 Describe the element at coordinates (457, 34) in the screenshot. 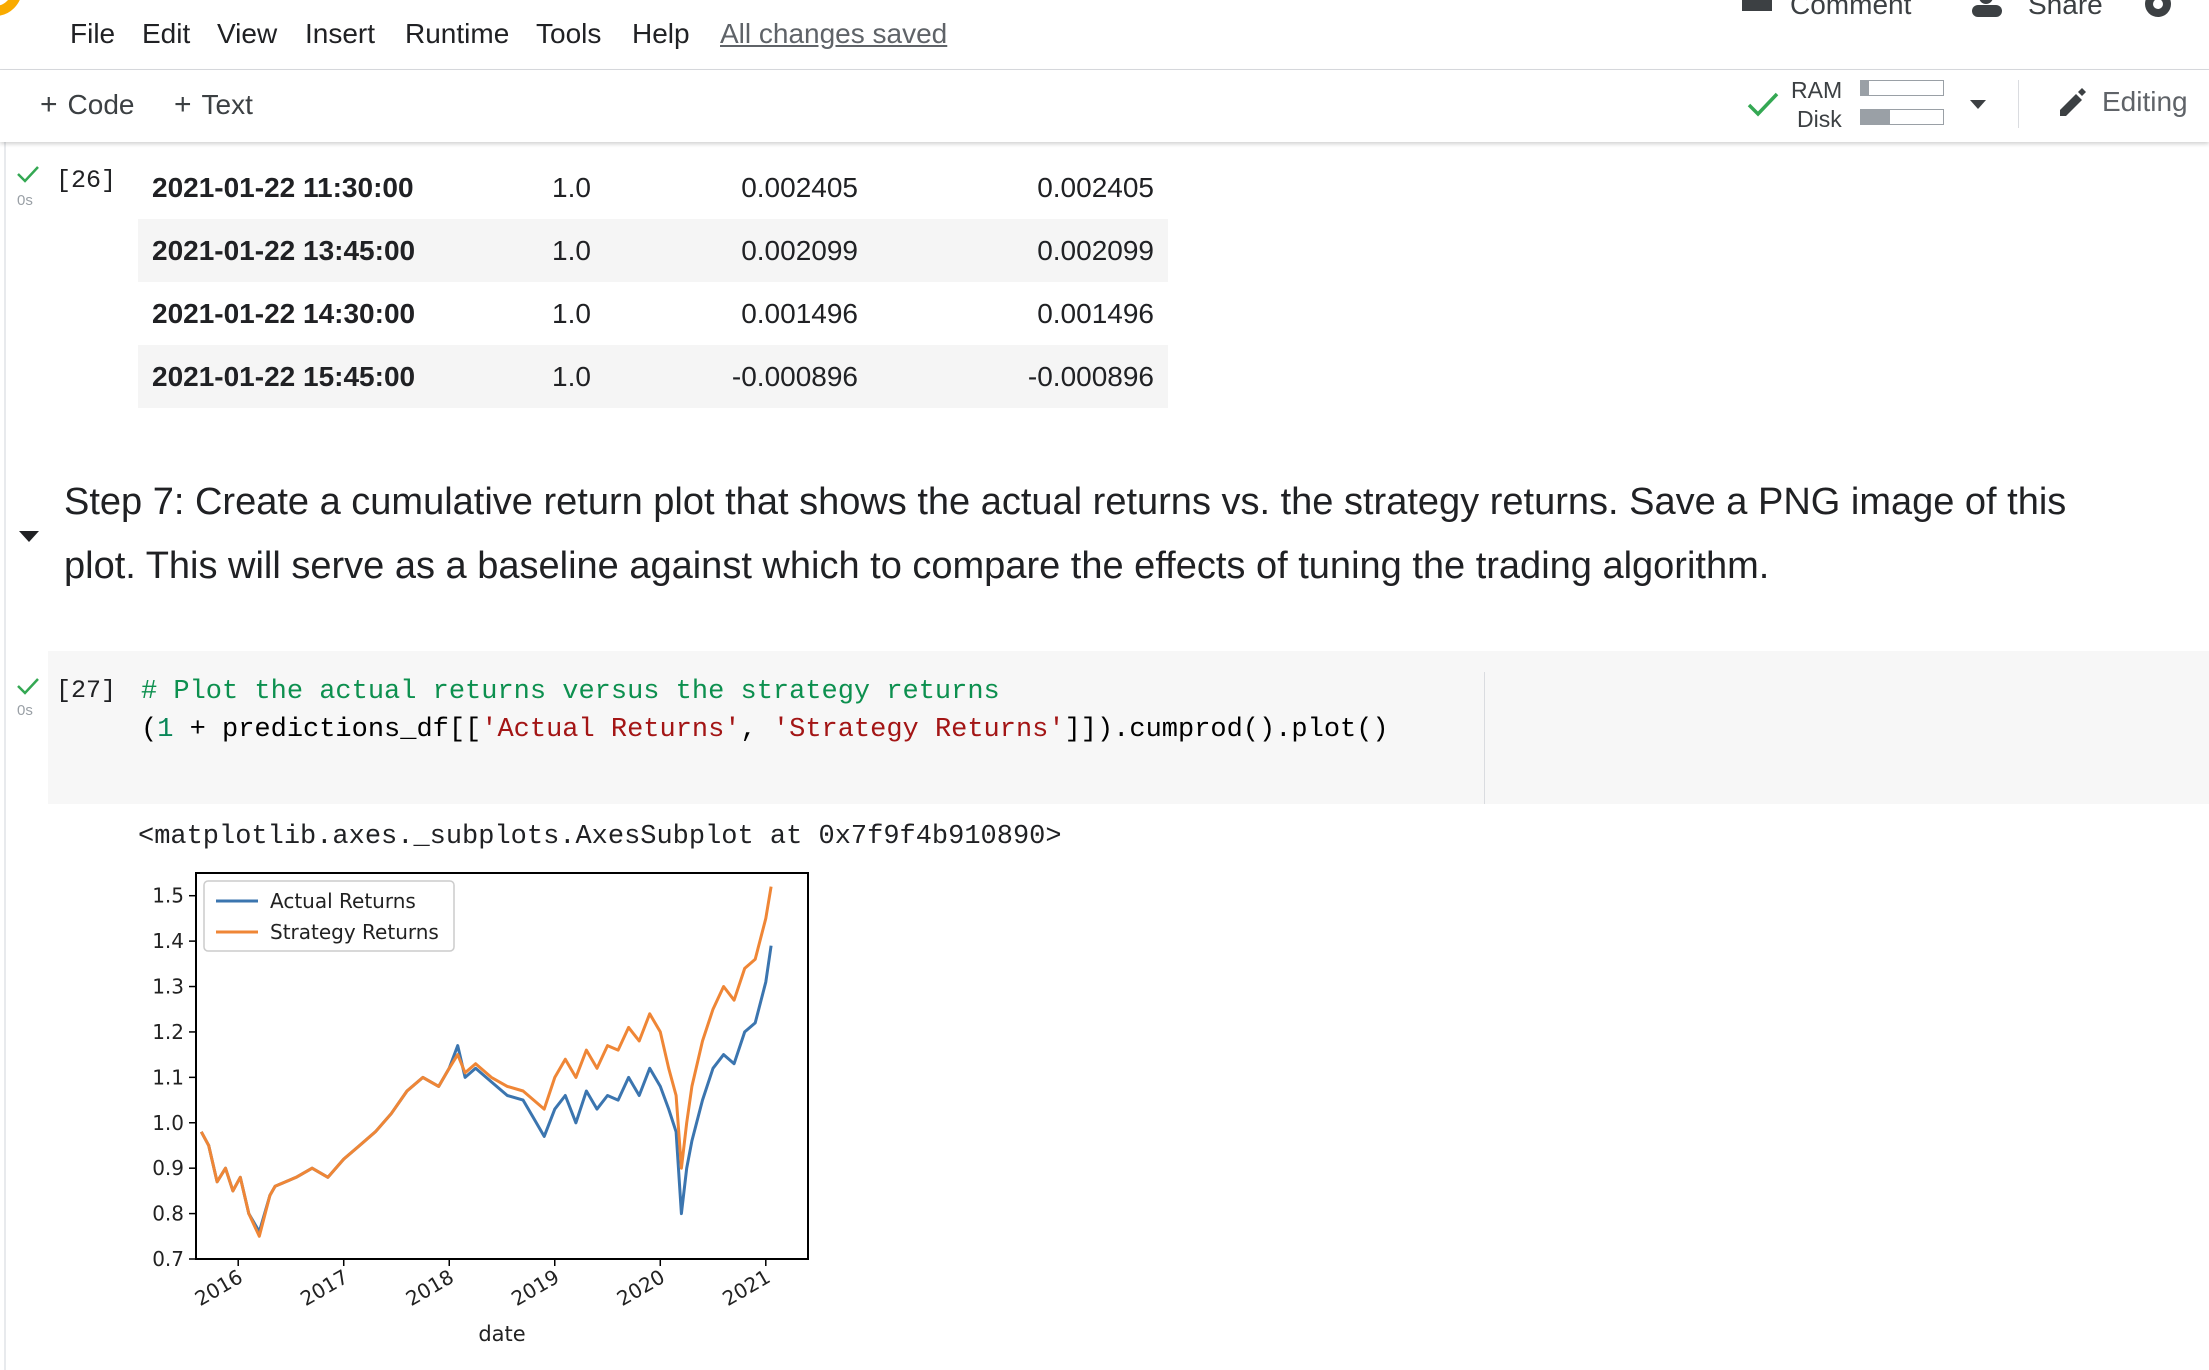

I see `menu-runtime: Runtime` at that location.